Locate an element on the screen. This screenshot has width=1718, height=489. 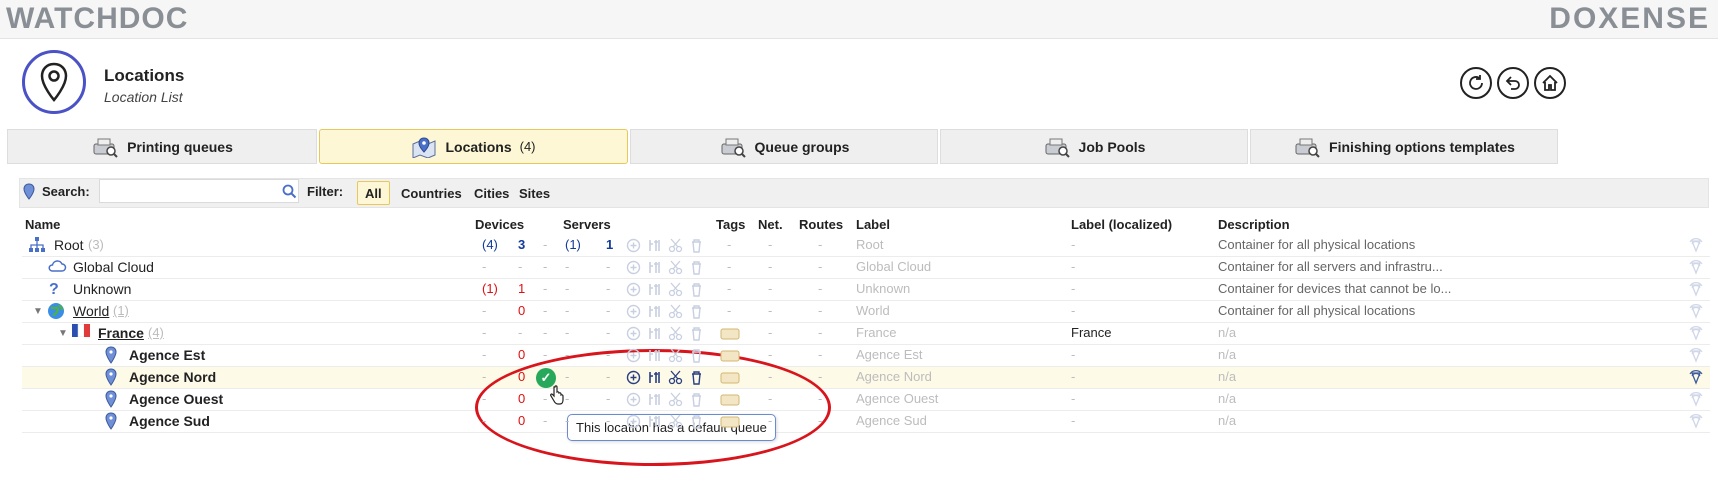
devices-total: (4) is located at coordinates (490, 244).